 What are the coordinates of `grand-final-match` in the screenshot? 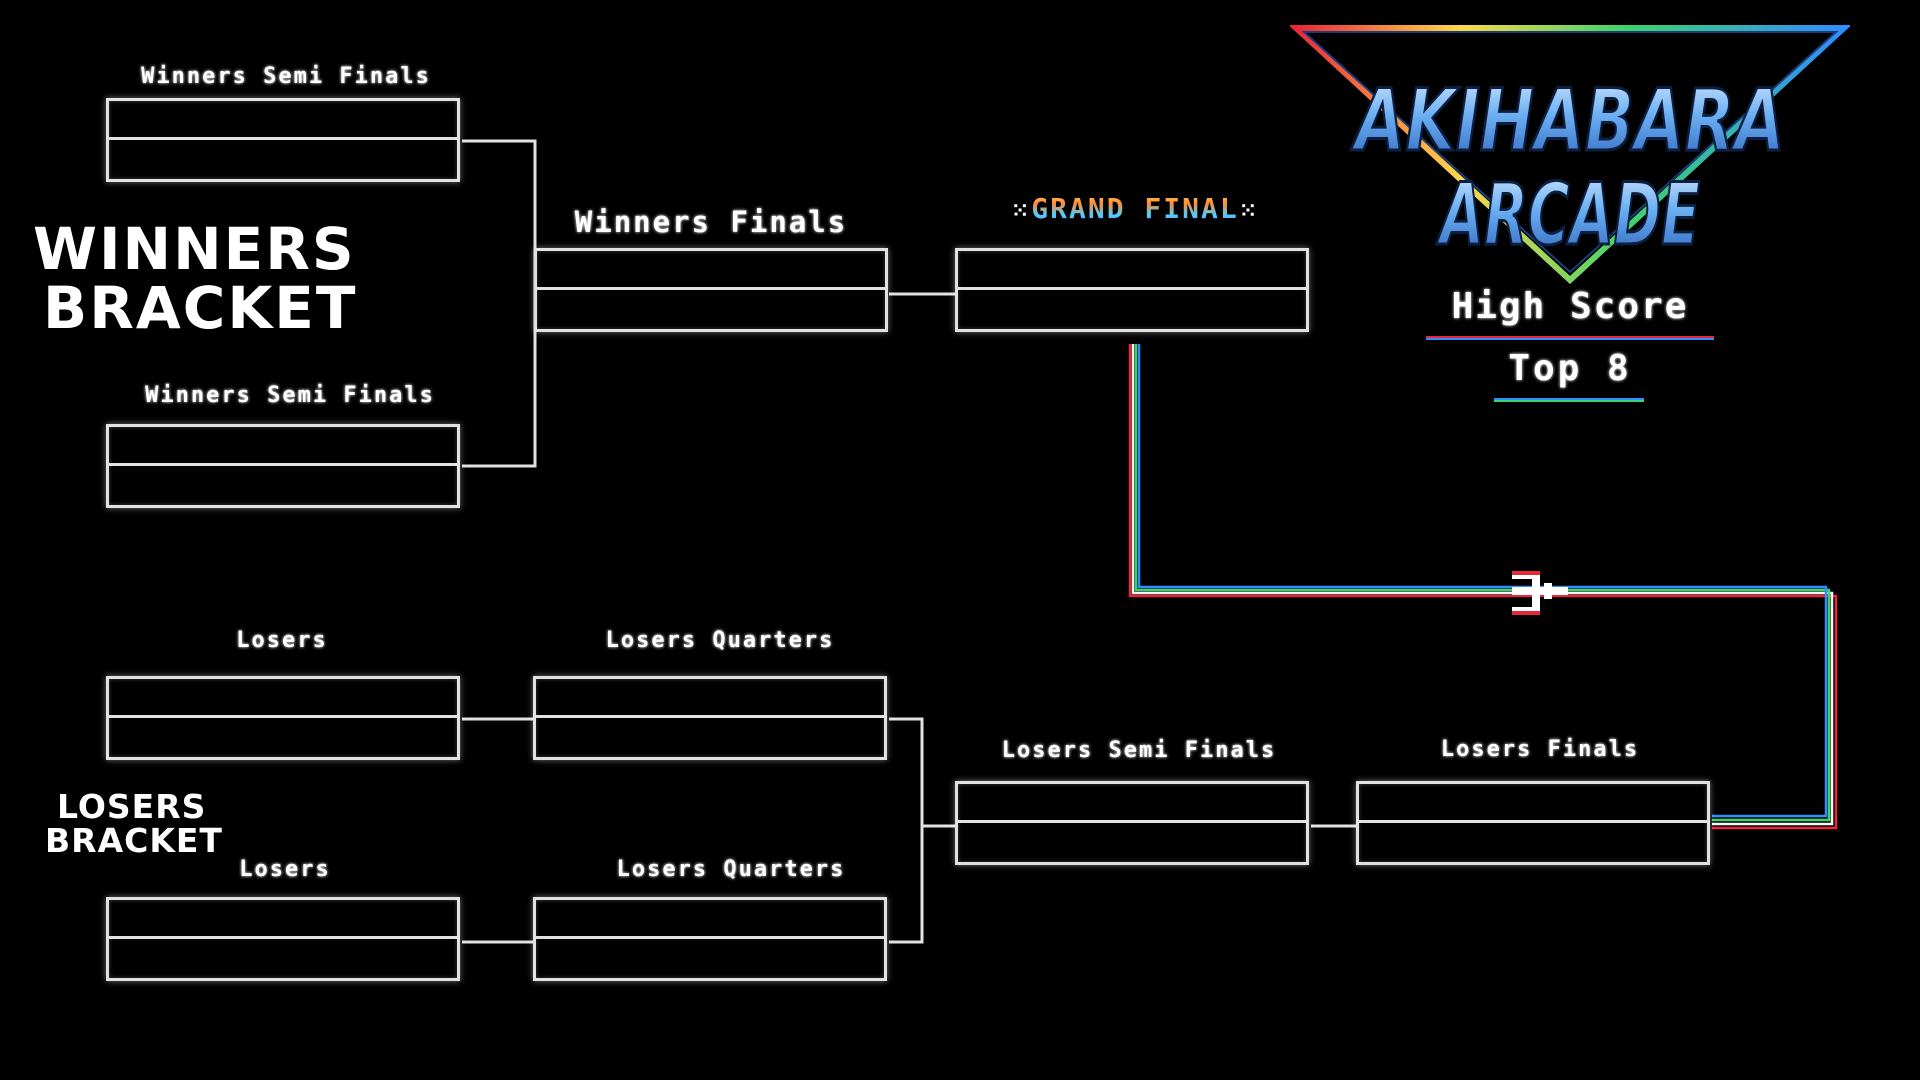 It's located at (1132, 290).